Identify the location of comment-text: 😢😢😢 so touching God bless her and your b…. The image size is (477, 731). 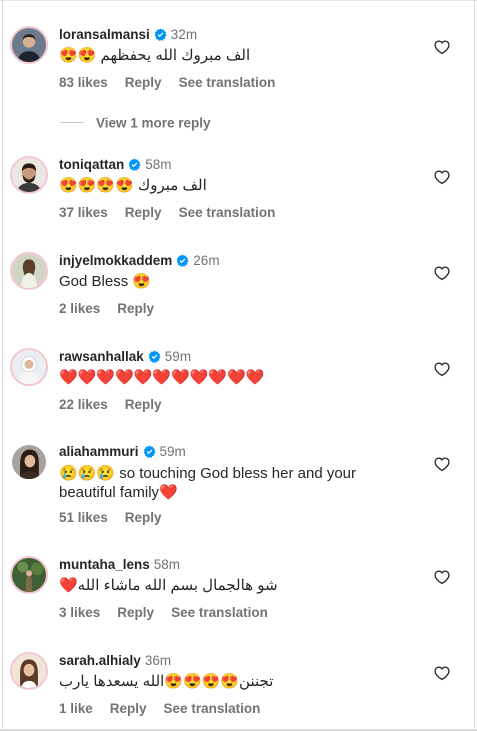
(208, 483).